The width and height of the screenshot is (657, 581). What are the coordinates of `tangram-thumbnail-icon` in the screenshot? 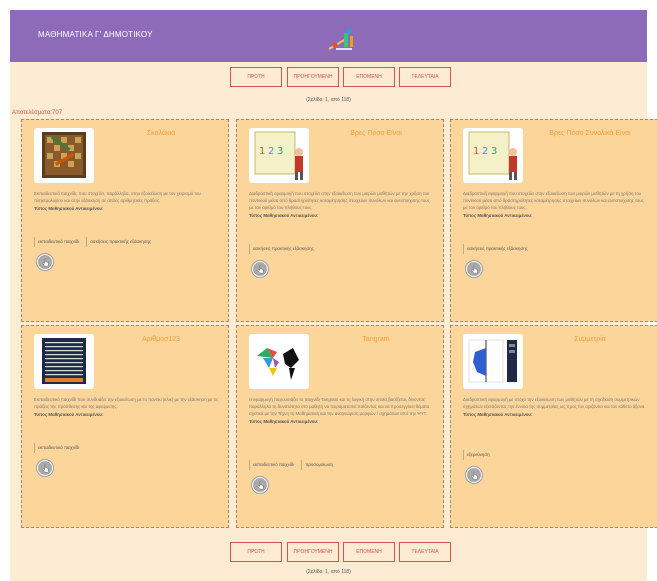 It's located at (278, 364).